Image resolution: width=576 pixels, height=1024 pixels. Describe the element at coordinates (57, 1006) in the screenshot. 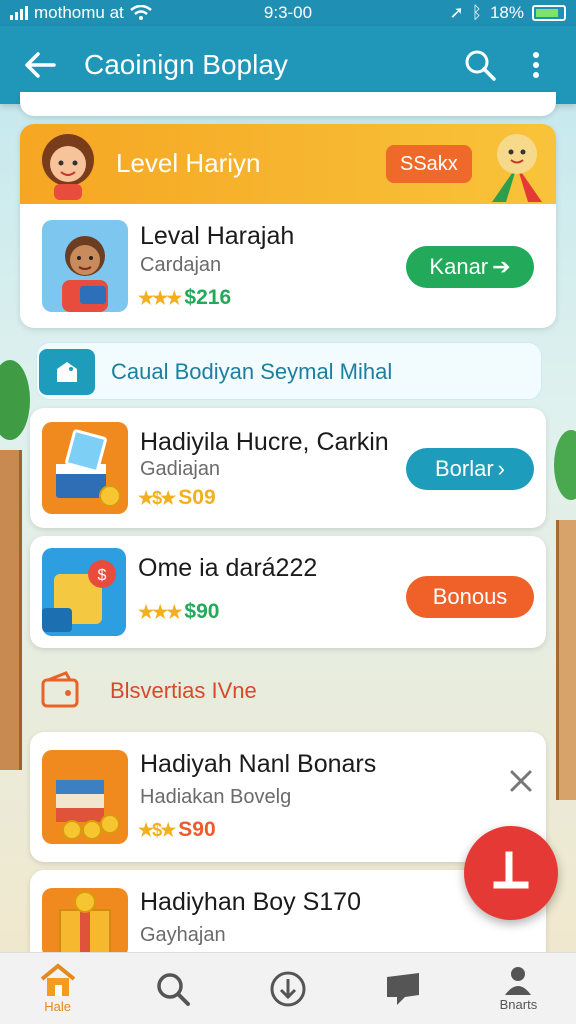

I see `tab-home-label: Hale` at that location.